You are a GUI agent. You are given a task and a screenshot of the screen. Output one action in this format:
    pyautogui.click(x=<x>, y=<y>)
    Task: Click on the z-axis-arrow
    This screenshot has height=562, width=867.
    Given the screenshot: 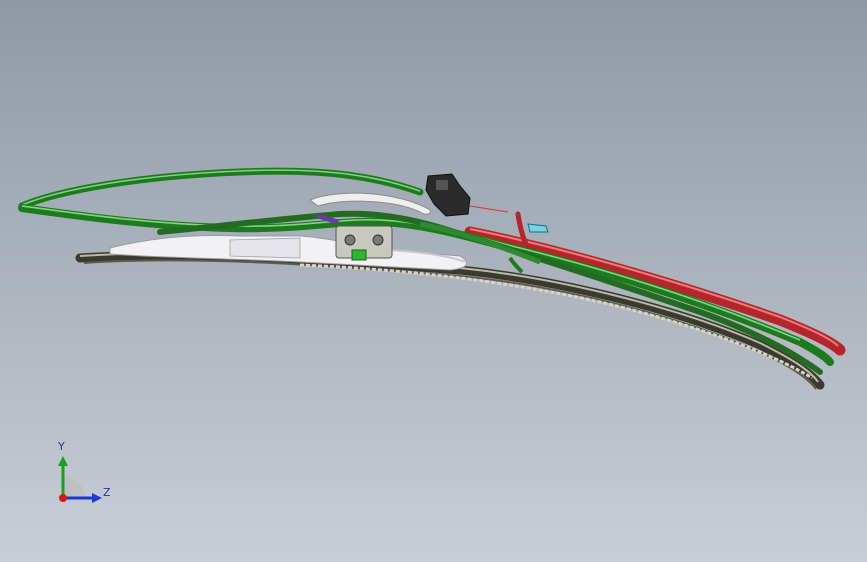 What is the action you would take?
    pyautogui.click(x=97, y=498)
    